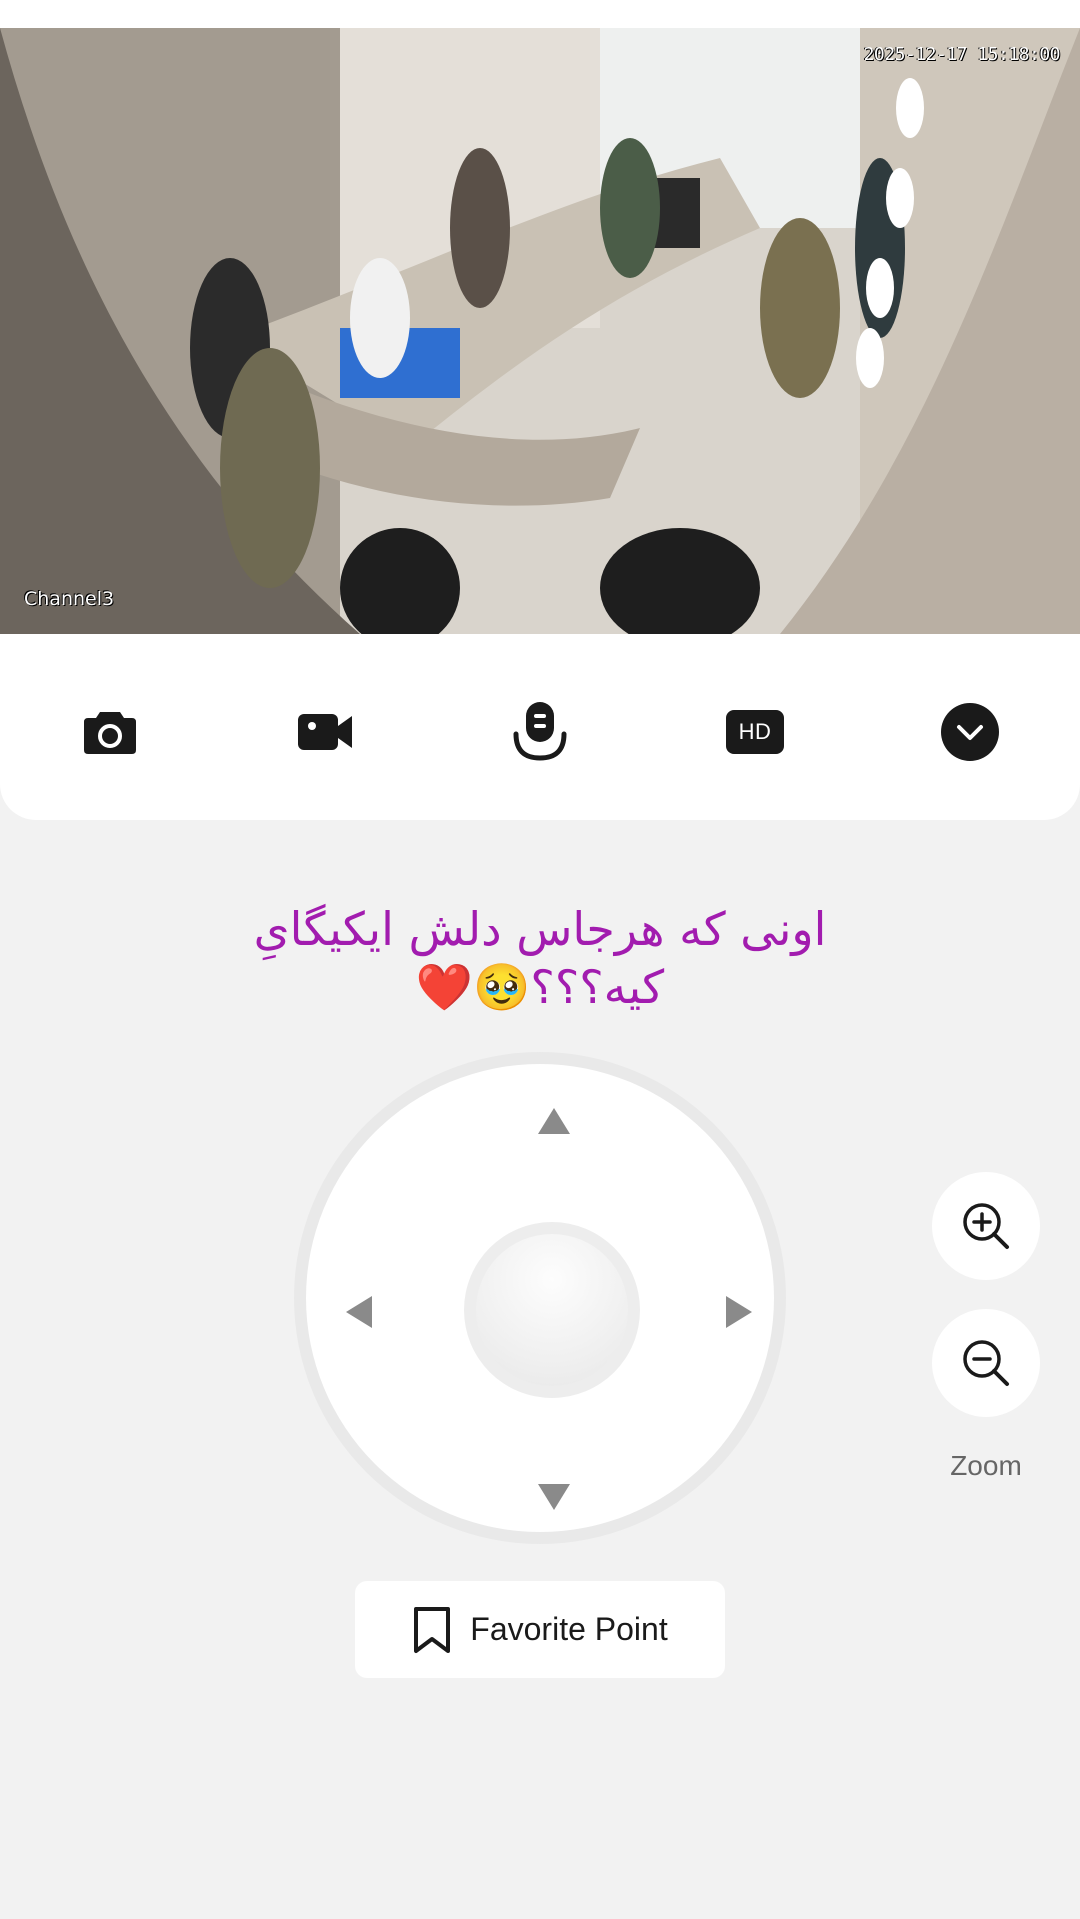 The width and height of the screenshot is (1080, 1919). What do you see at coordinates (540, 14) in the screenshot?
I see `status-bar` at bounding box center [540, 14].